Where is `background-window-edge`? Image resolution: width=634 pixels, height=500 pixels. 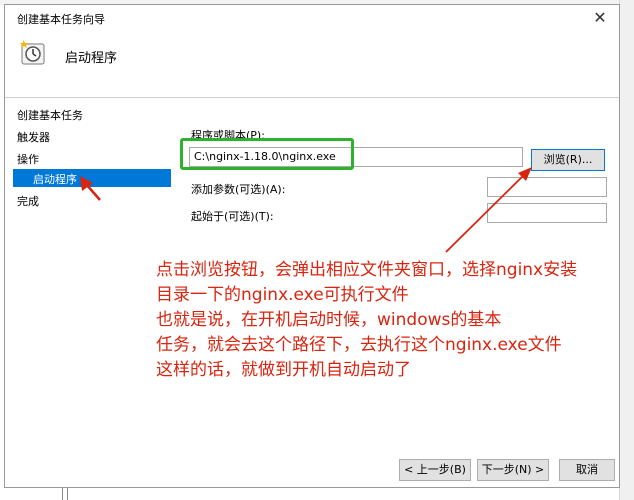 background-window-edge is located at coordinates (626, 250).